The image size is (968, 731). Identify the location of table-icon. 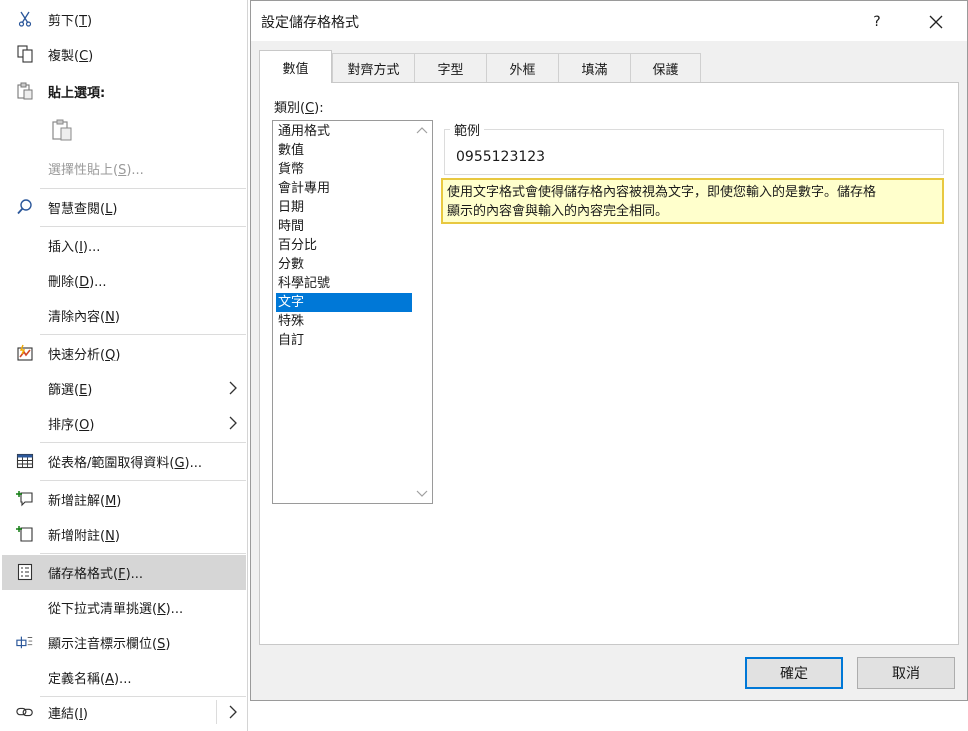
(25, 461).